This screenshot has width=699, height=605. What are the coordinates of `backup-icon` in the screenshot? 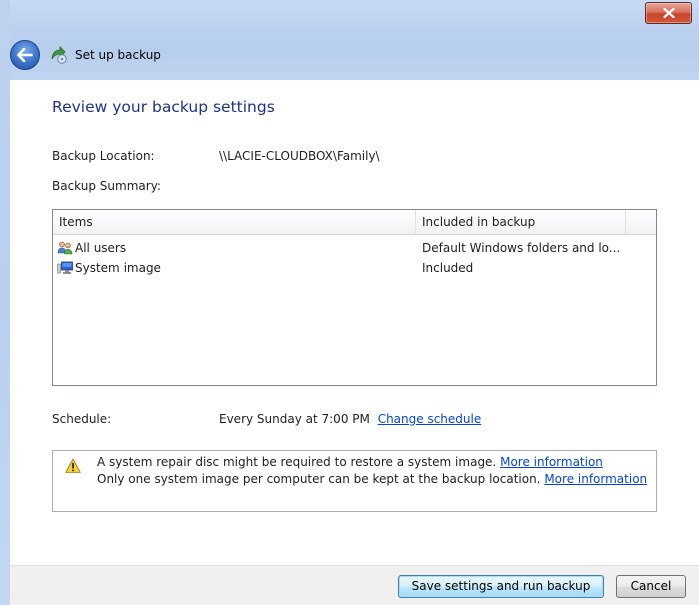 It's located at (59, 55).